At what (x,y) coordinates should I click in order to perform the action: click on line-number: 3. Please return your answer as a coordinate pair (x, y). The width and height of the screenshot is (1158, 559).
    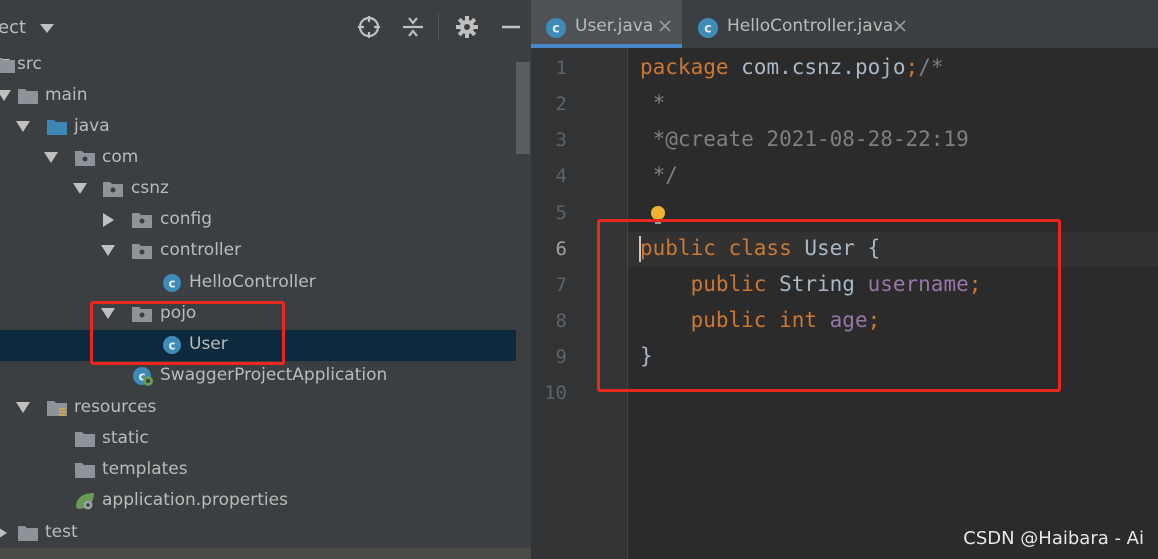
    Looking at the image, I should click on (561, 140).